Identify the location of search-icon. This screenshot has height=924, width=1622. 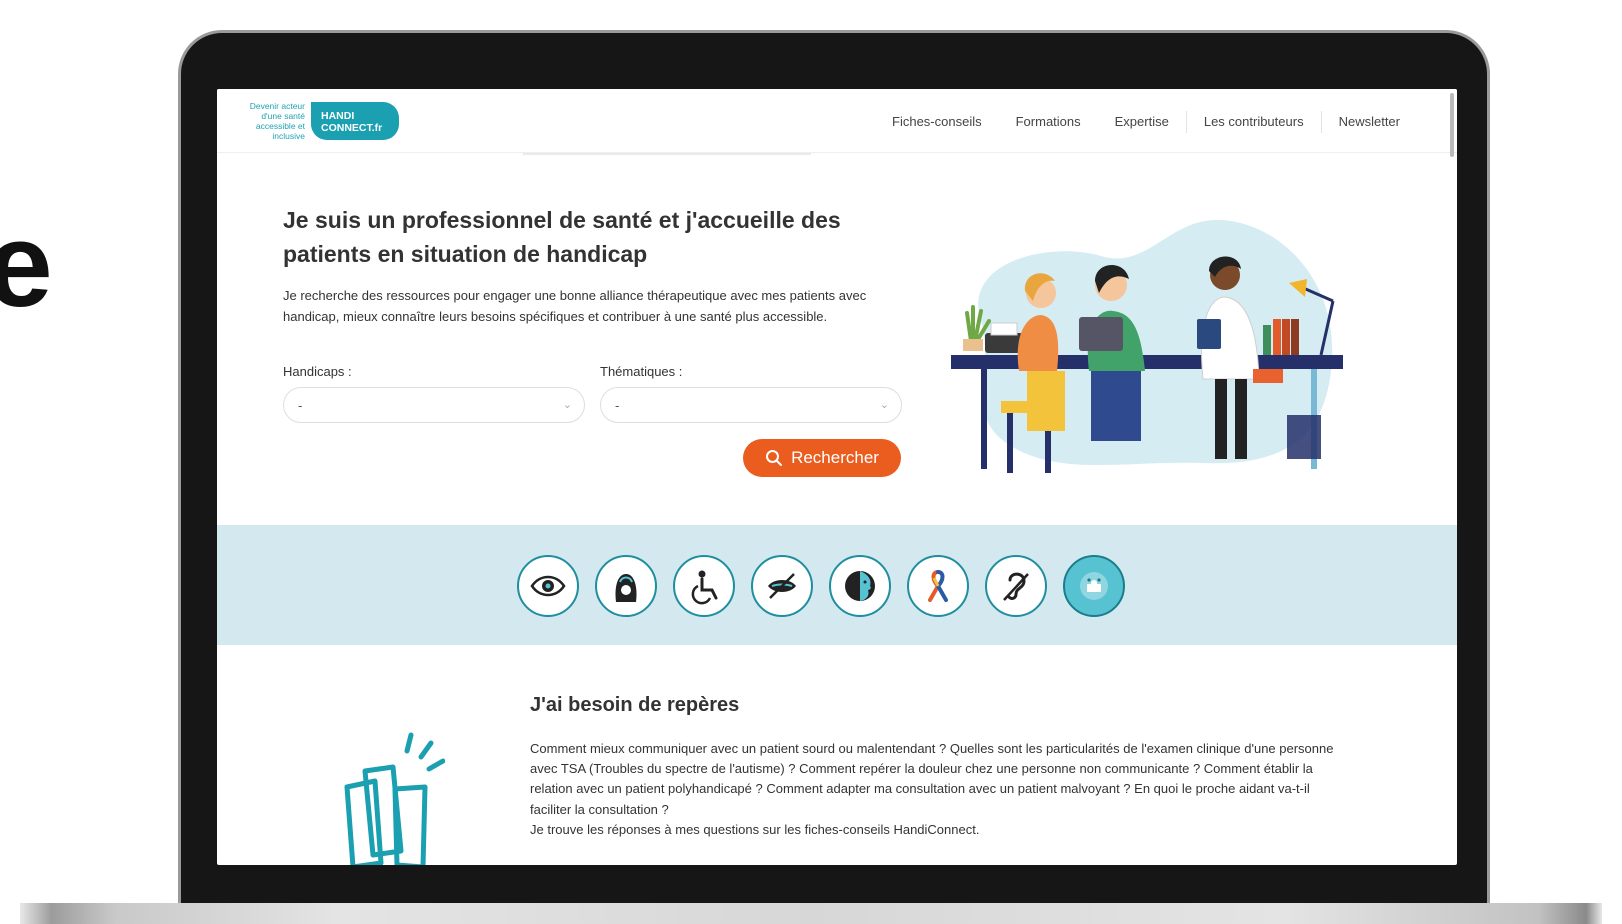
(774, 458).